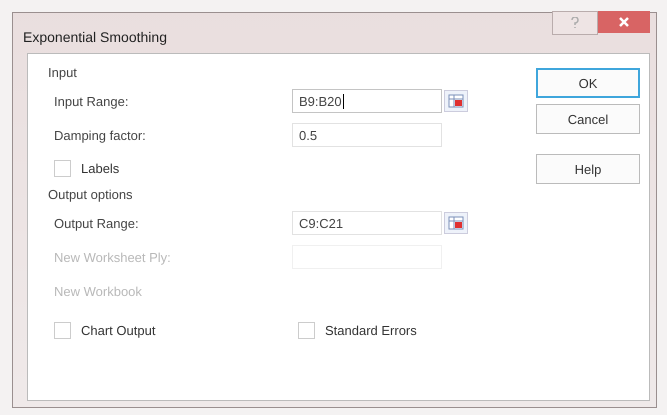  I want to click on input-field: B9:B20, so click(367, 101).